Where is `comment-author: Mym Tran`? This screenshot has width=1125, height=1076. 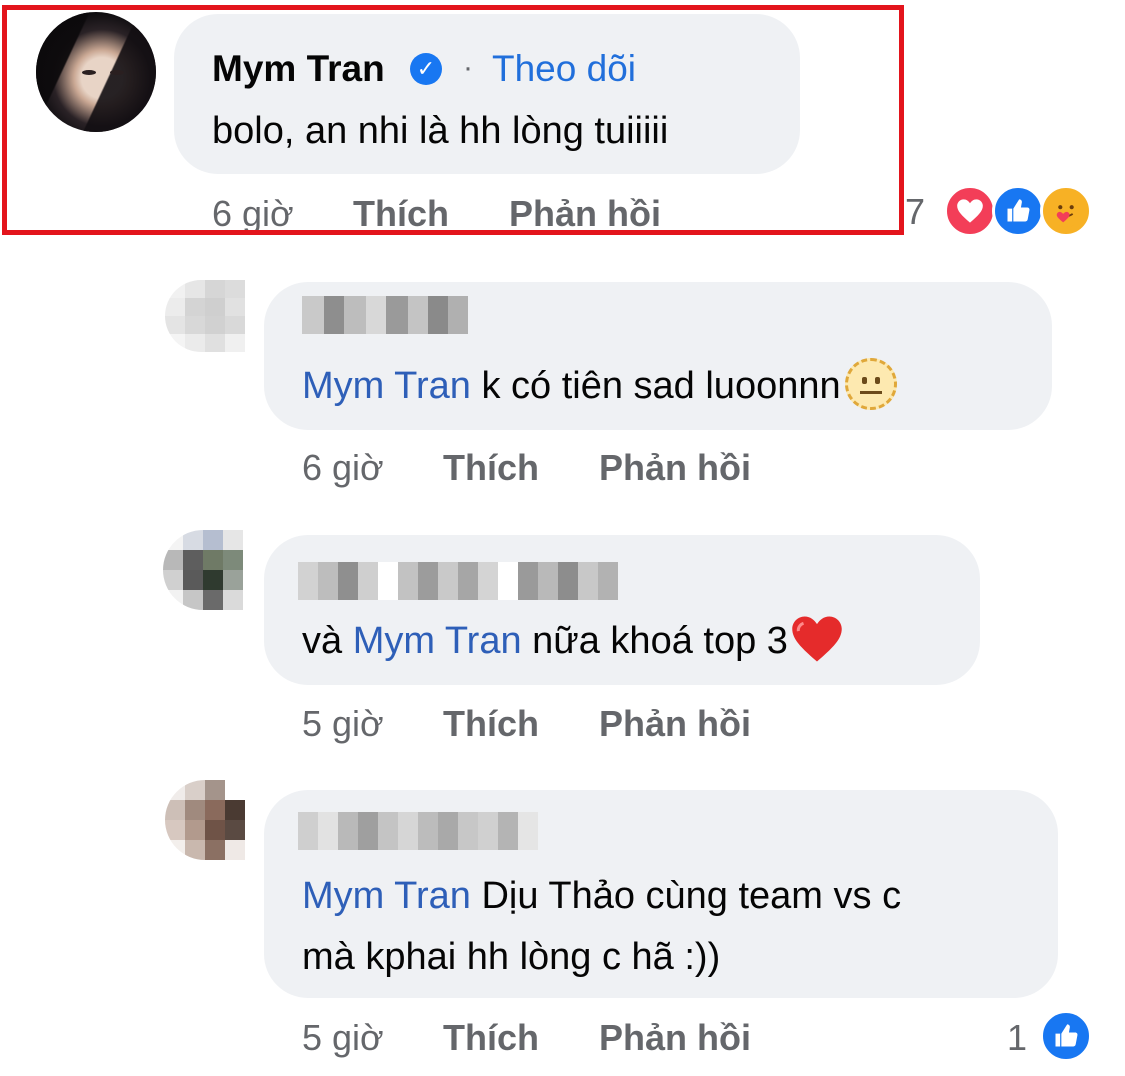 comment-author: Mym Tran is located at coordinates (298, 69).